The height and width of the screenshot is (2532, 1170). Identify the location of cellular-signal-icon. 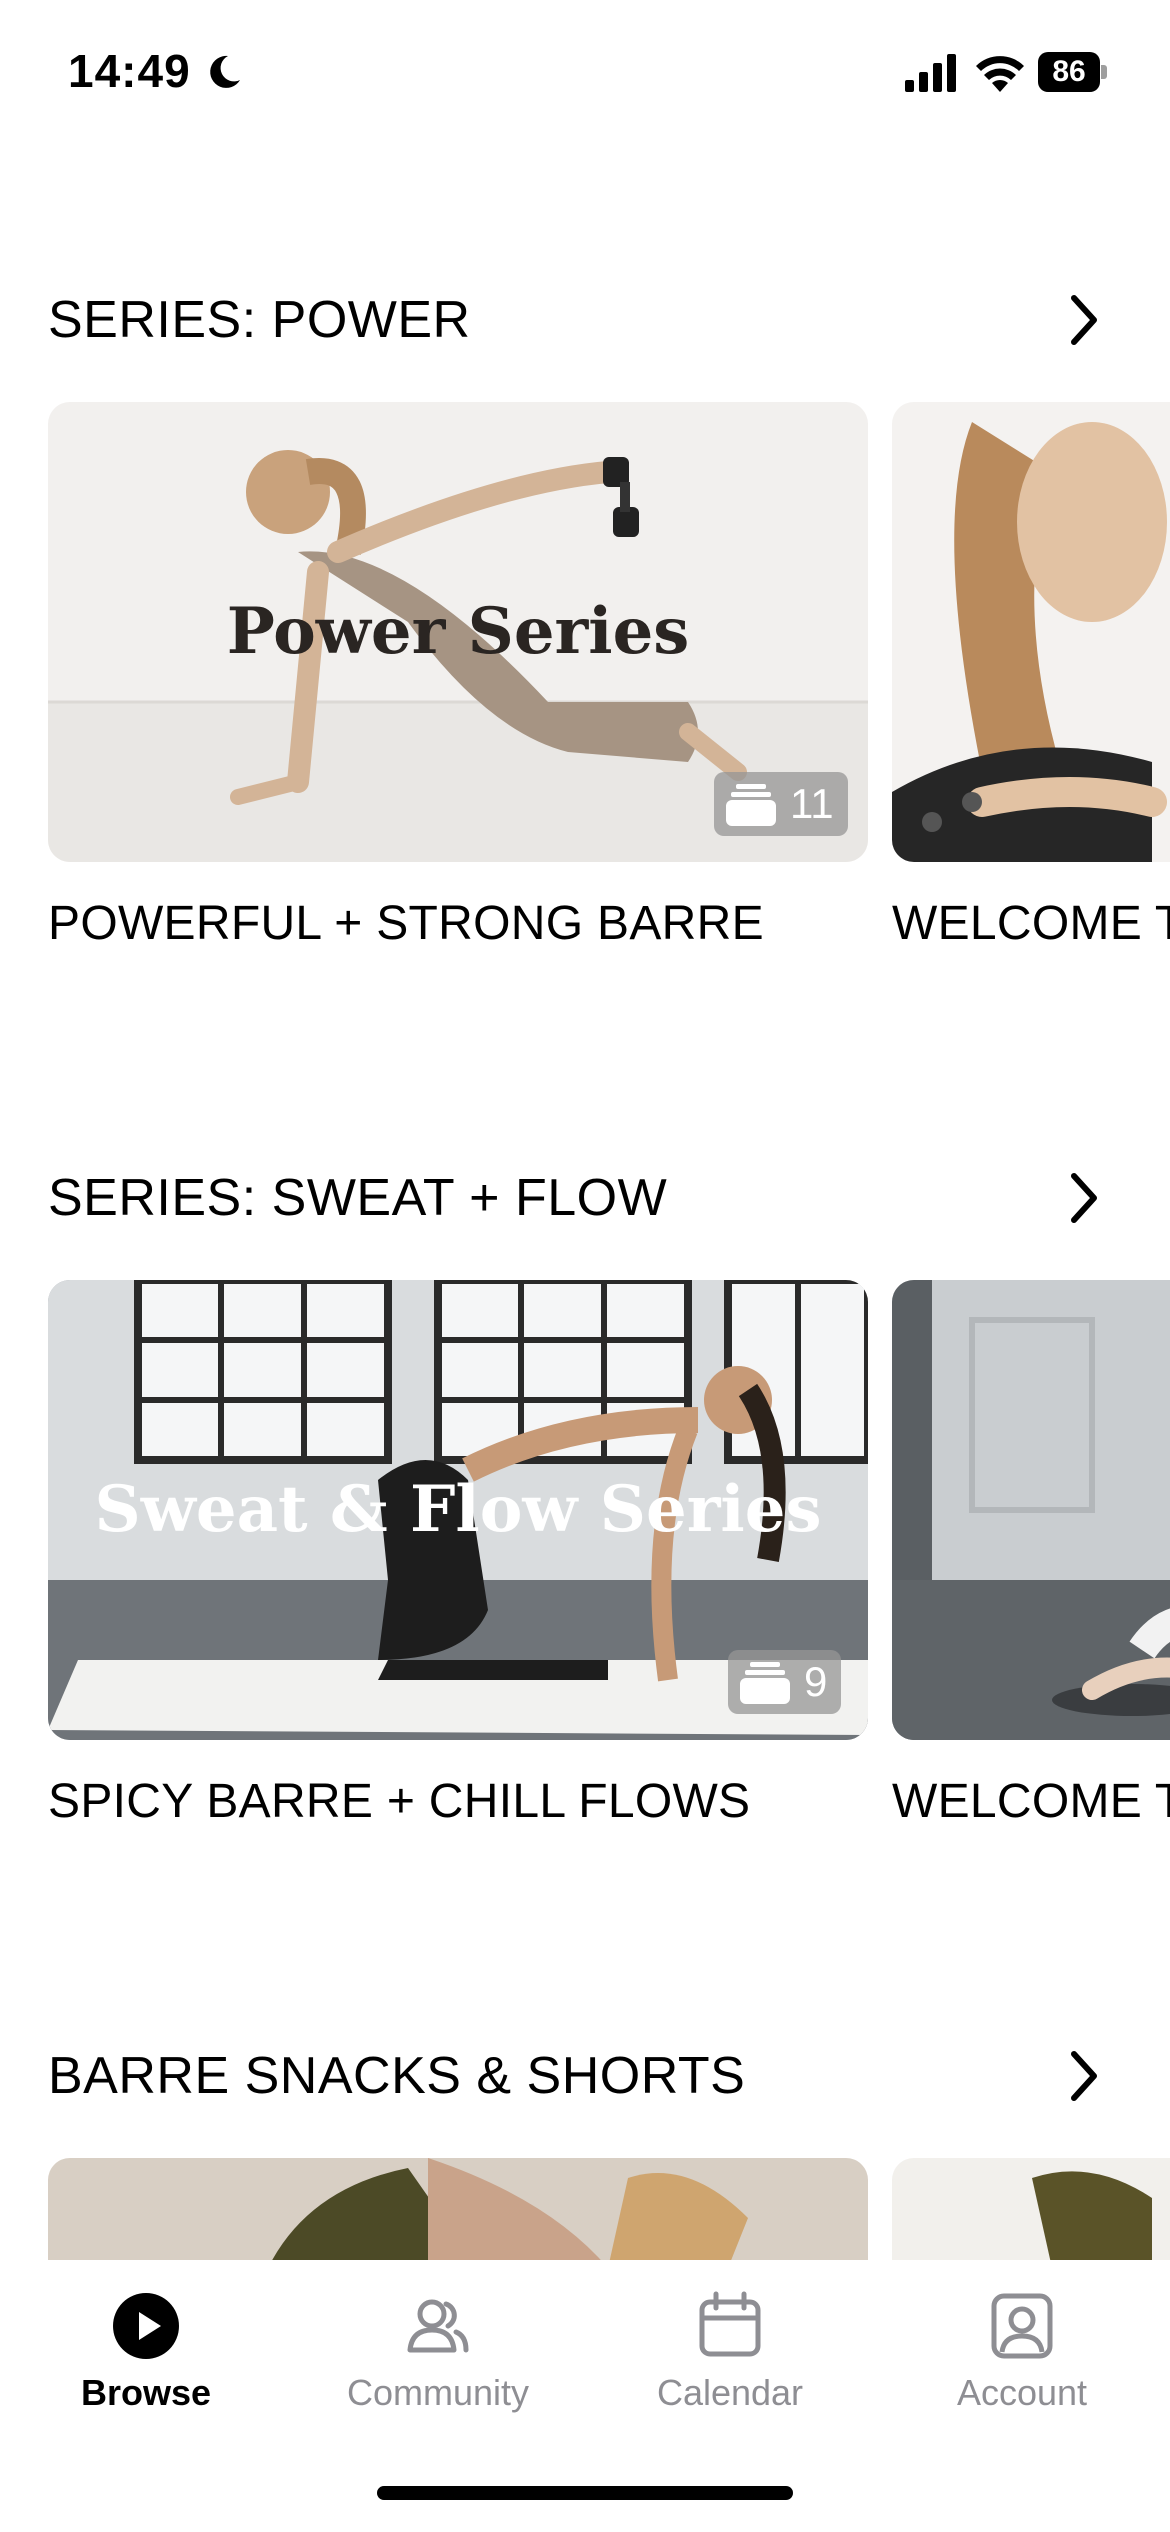
(930, 73).